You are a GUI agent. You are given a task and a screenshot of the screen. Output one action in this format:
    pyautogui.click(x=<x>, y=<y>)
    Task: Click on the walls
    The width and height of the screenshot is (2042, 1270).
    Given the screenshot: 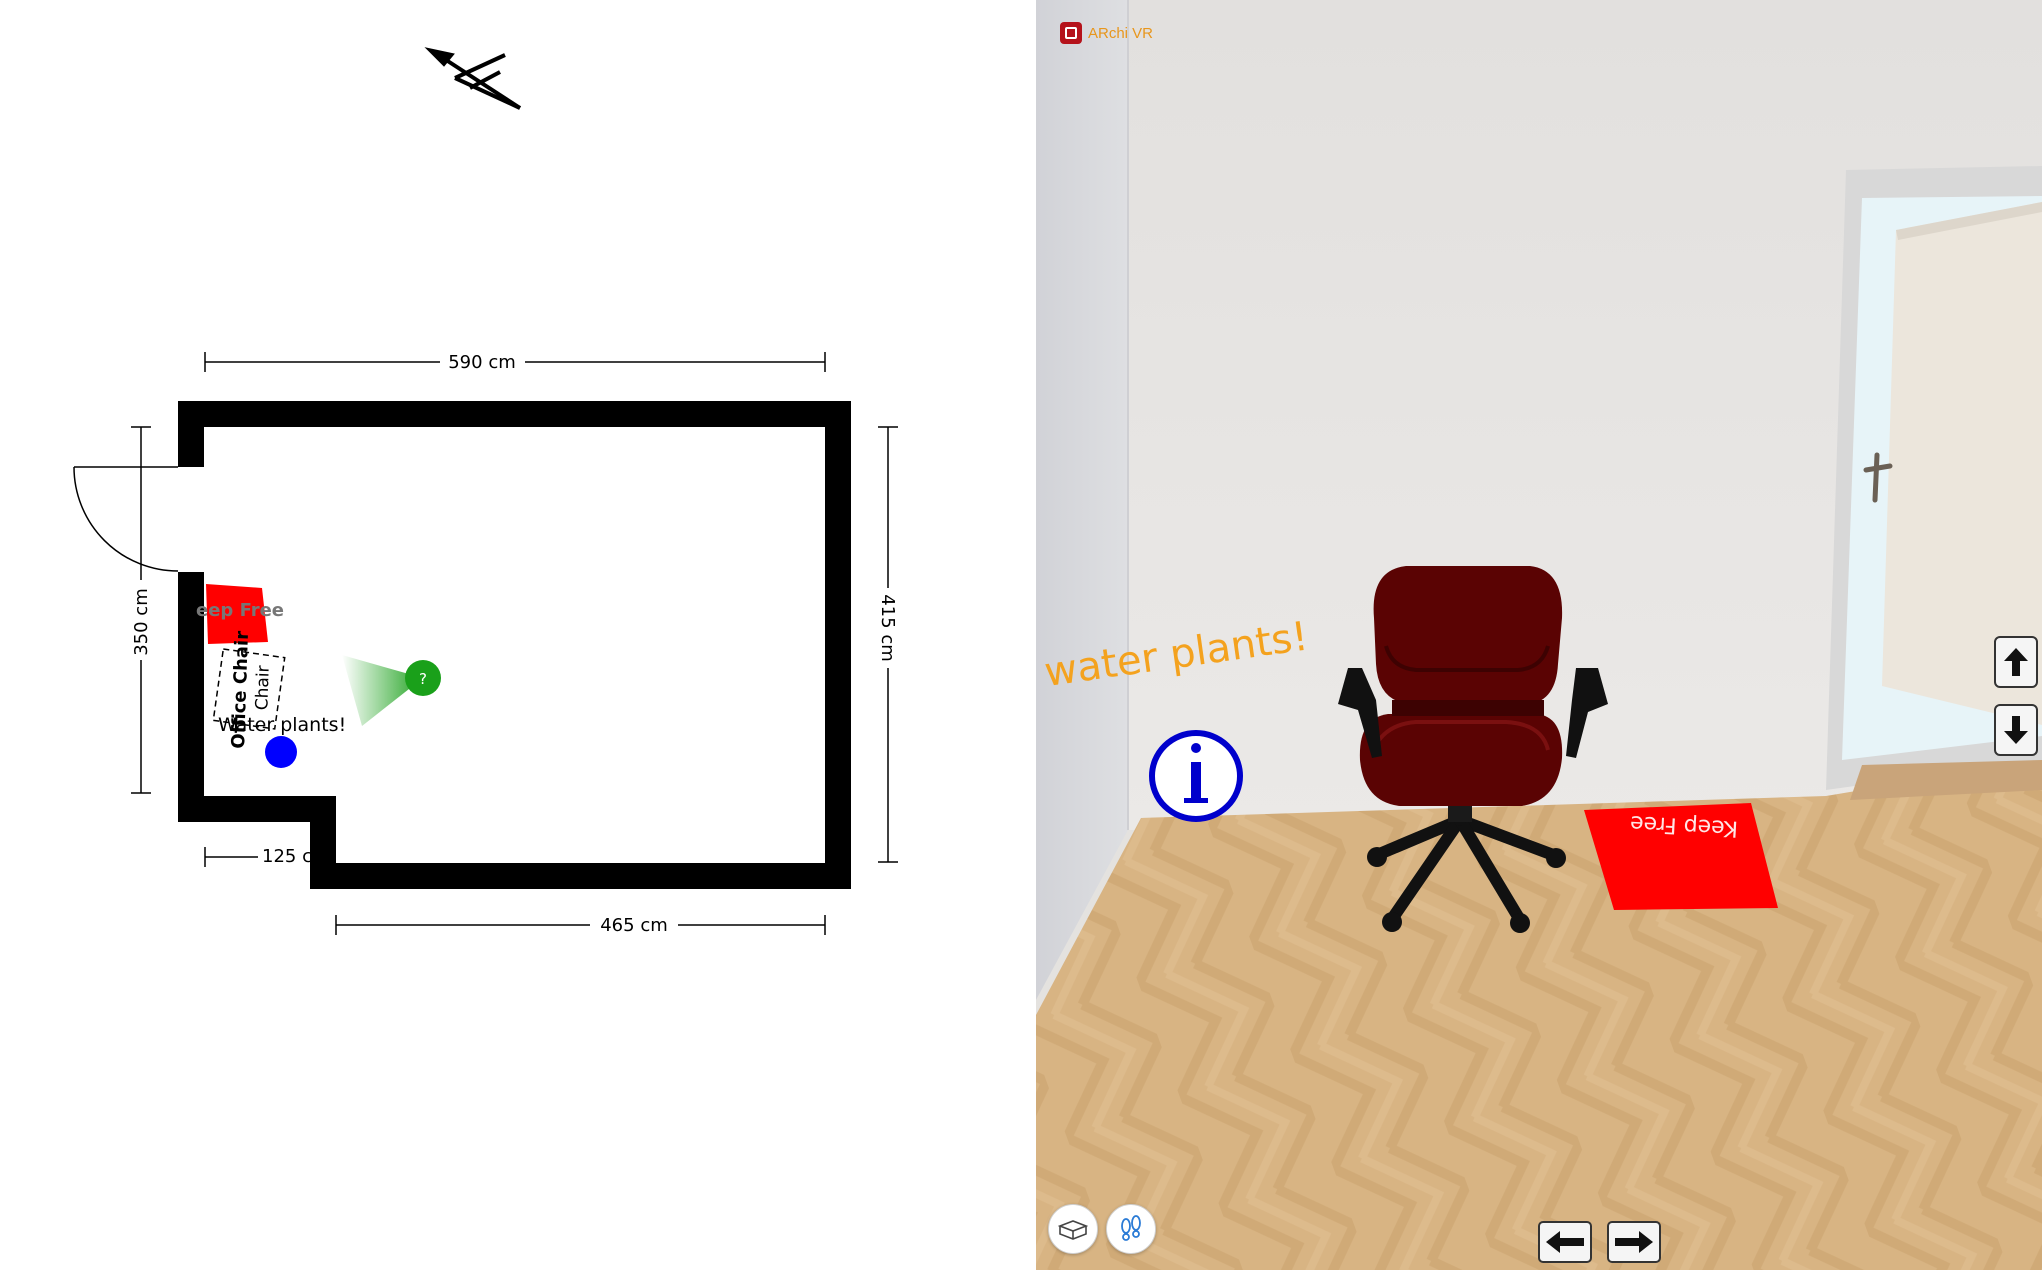 What is the action you would take?
    pyautogui.click(x=514, y=645)
    